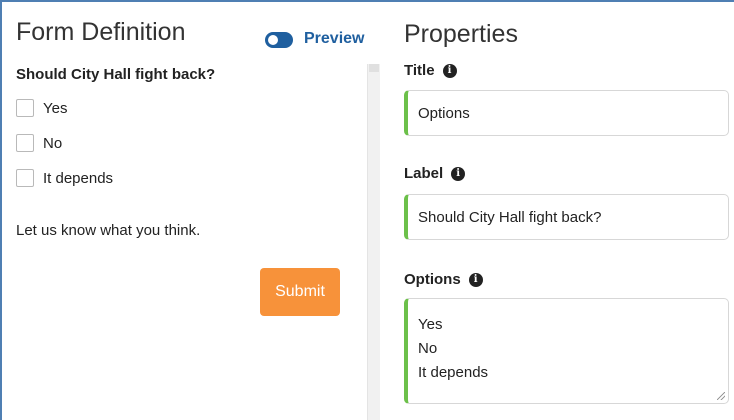 The width and height of the screenshot is (734, 420). What do you see at coordinates (279, 40) in the screenshot?
I see `preview-toggle` at bounding box center [279, 40].